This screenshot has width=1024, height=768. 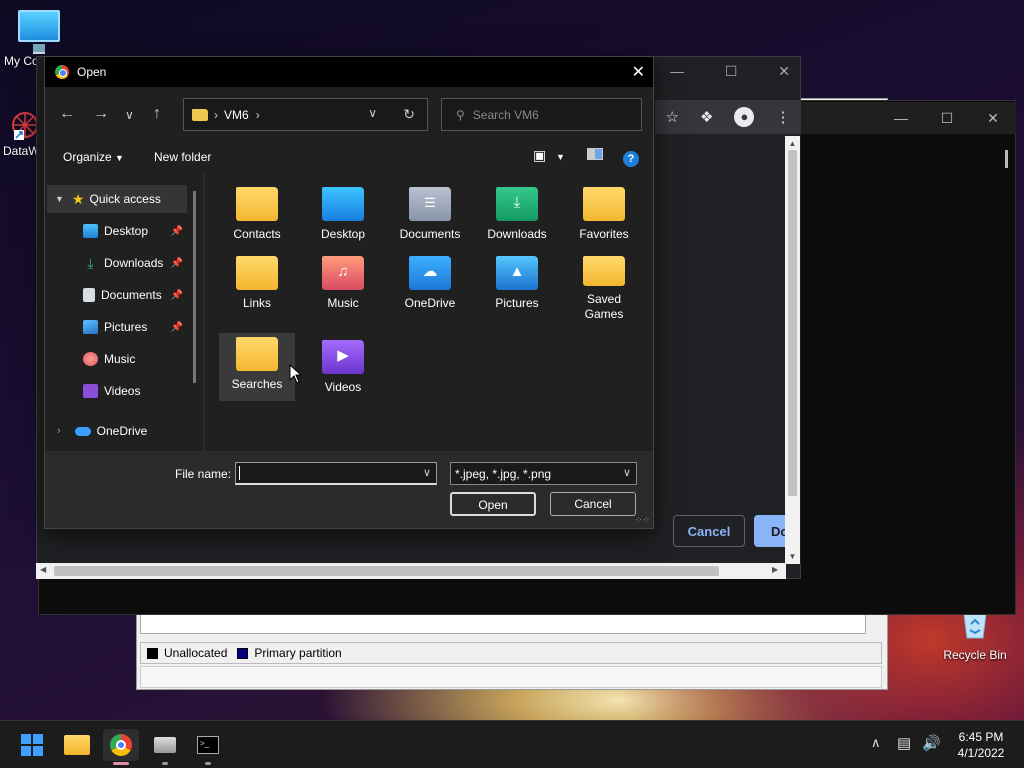 I want to click on file-item-saved-games: Saved Games, so click(x=604, y=287).